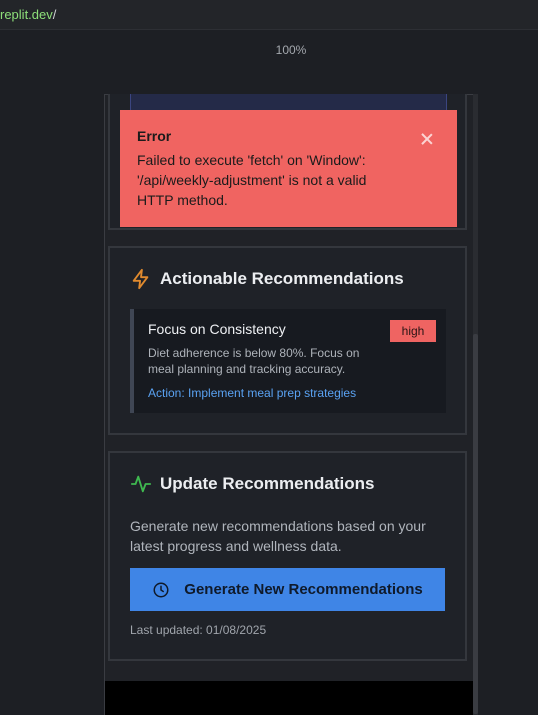 Image resolution: width=538 pixels, height=715 pixels. Describe the element at coordinates (269, 15) in the screenshot. I see `browser-url-bar: replit.dev/` at that location.